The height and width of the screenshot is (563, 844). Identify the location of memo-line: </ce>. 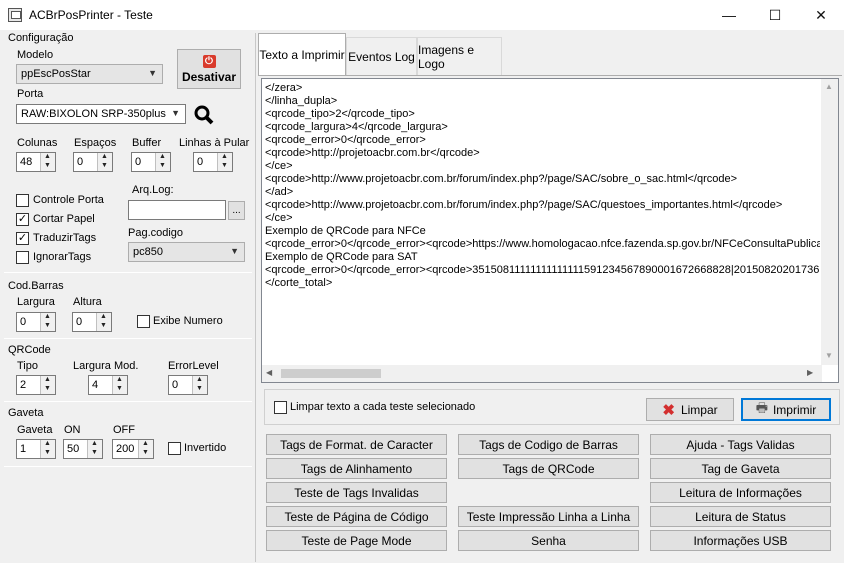
(279, 218).